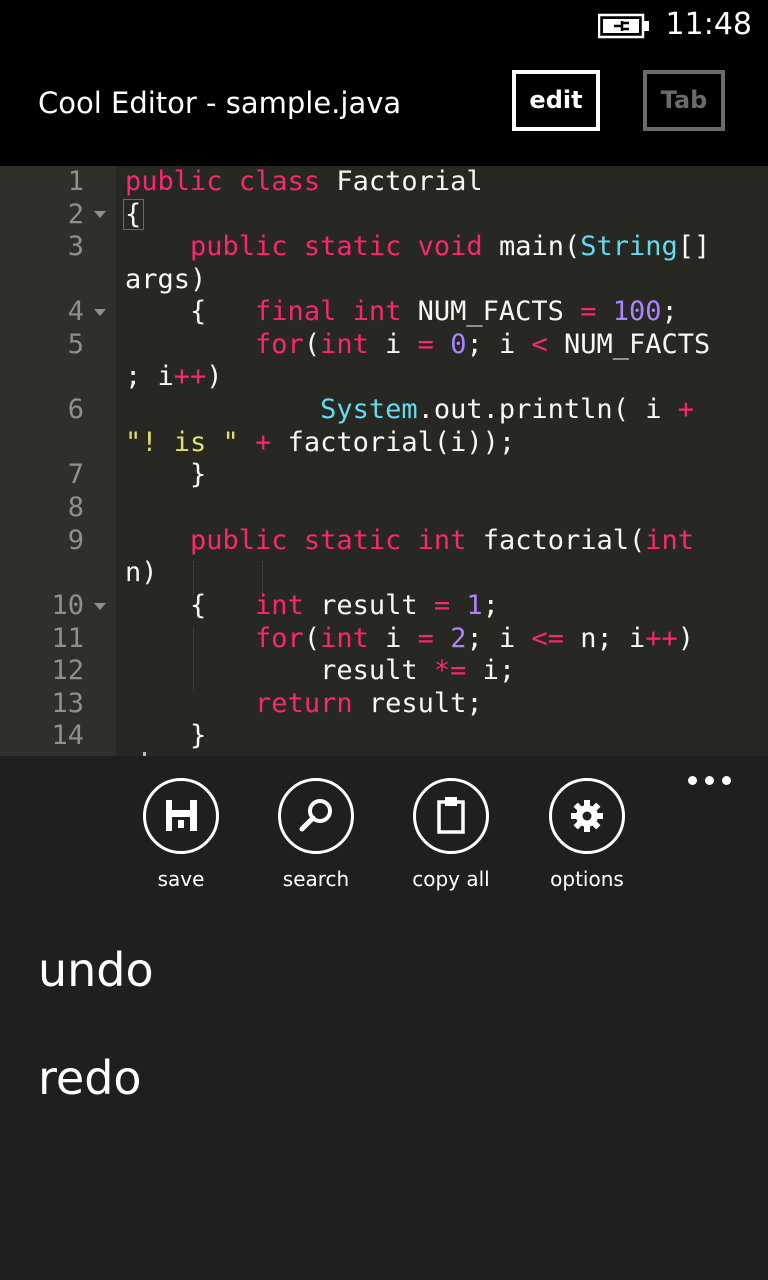 This screenshot has width=768, height=1280. I want to click on more-icon, so click(710, 781).